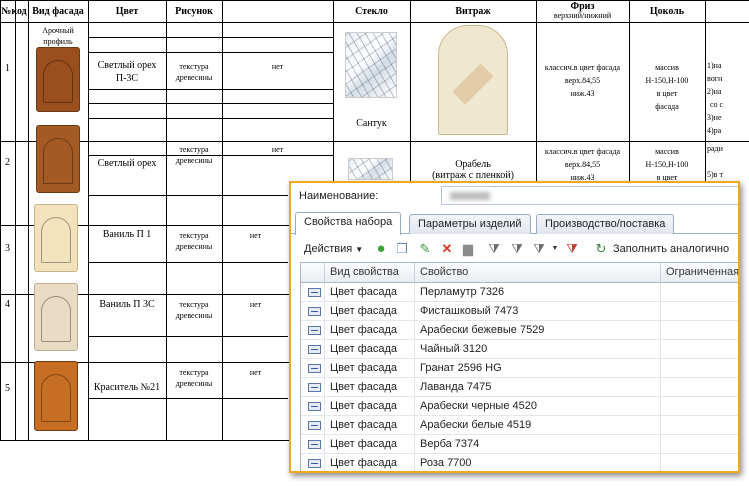 This screenshot has width=749, height=494. Describe the element at coordinates (572, 249) in the screenshot. I see `clear-filter-icon: ⧩` at that location.